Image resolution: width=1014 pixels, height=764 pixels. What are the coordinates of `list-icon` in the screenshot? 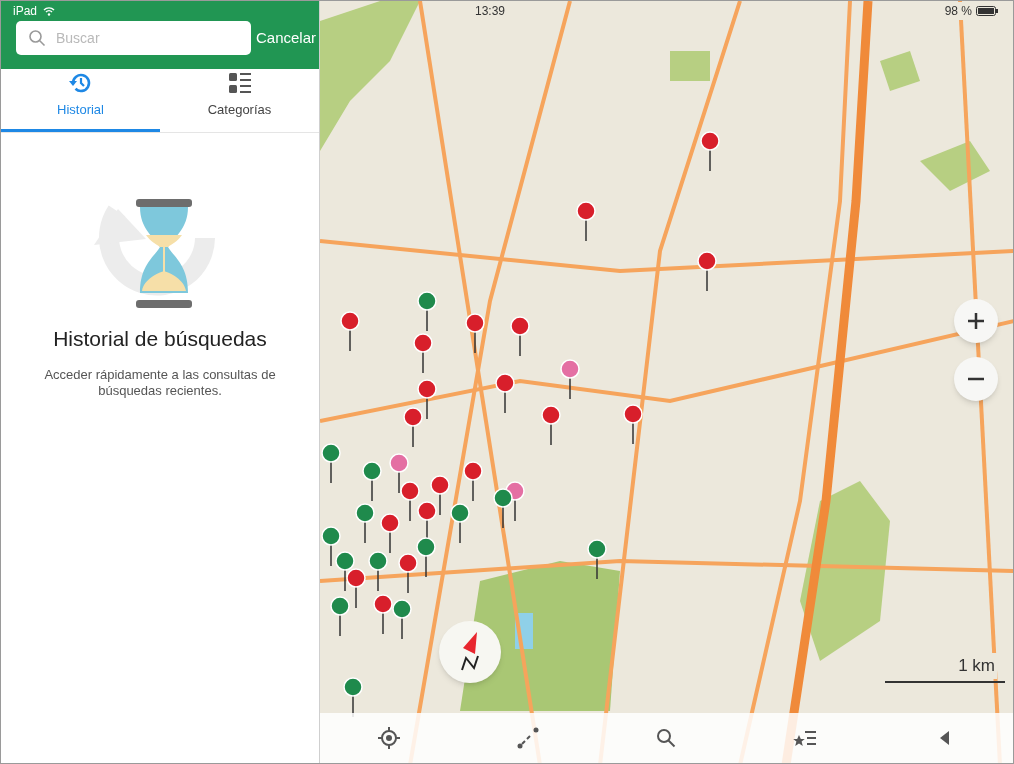 It's located at (239, 82).